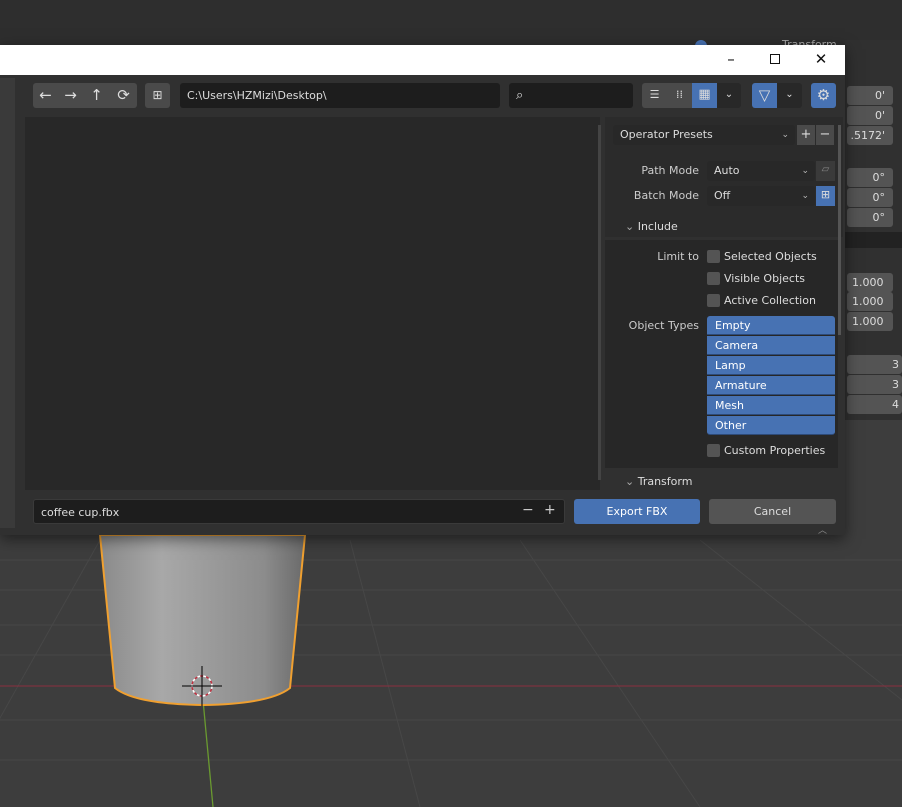 The width and height of the screenshot is (902, 807). I want to click on rotation-y-field: 0°, so click(870, 197).